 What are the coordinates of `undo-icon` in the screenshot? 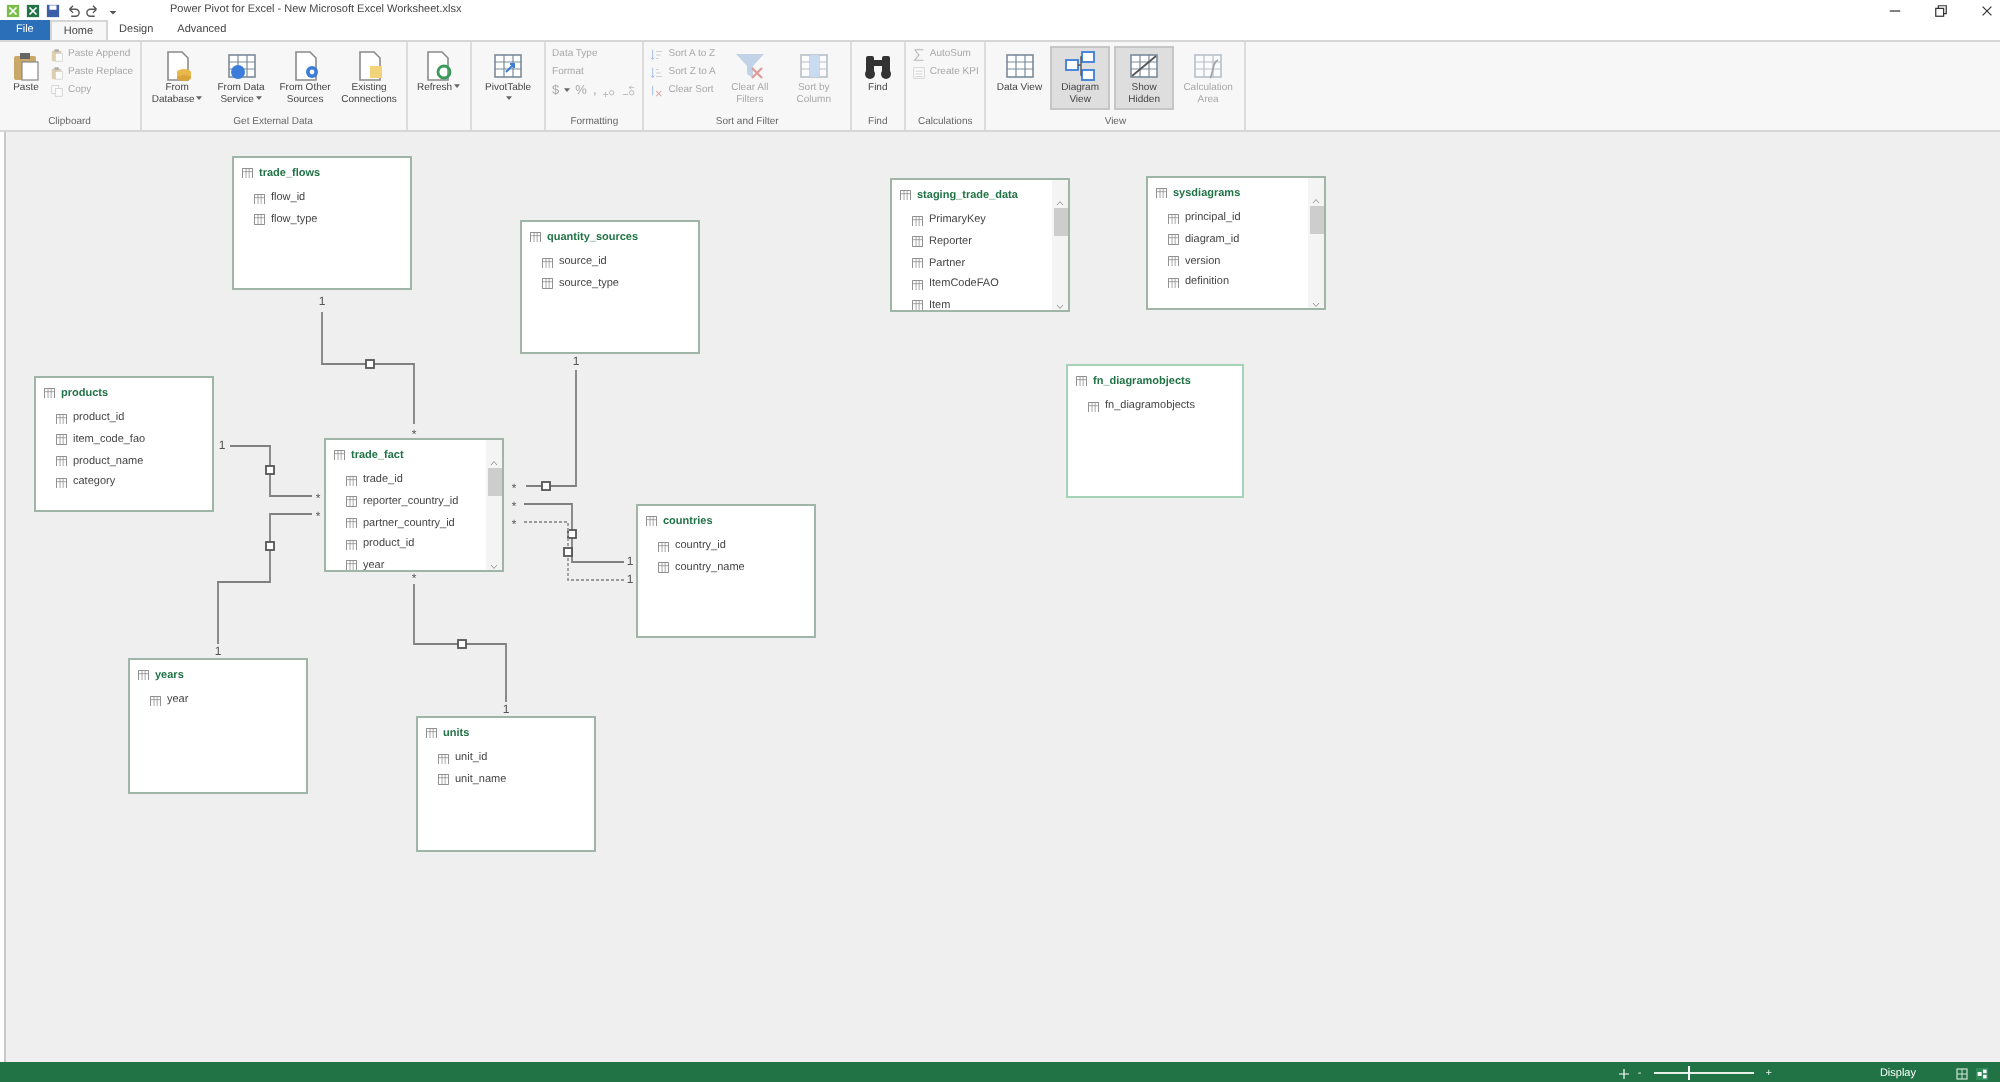 It's located at (73, 10).